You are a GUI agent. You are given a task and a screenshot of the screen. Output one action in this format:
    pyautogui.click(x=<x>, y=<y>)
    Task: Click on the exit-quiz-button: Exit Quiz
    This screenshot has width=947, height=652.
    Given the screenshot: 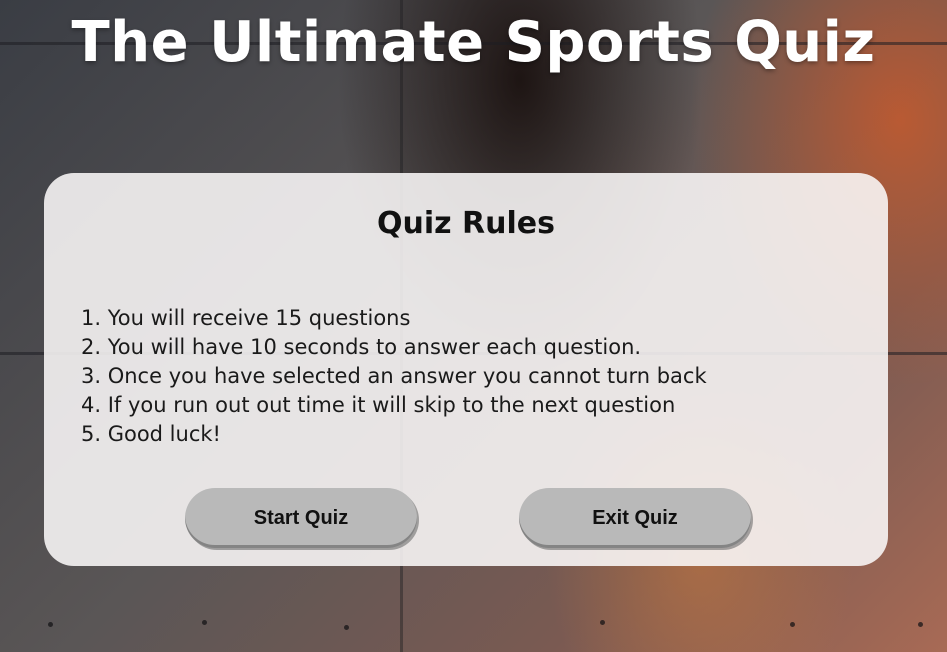 What is the action you would take?
    pyautogui.click(x=635, y=518)
    